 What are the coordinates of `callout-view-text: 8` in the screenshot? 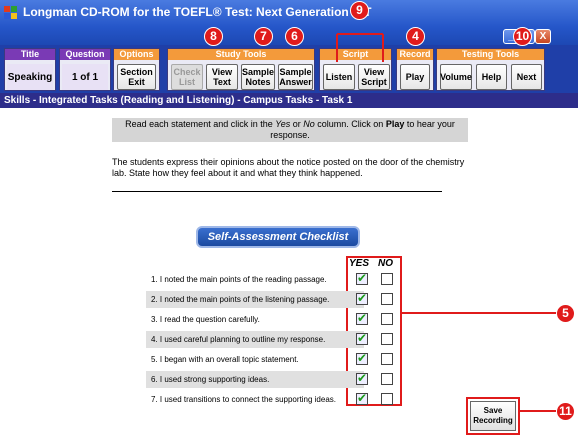 It's located at (213, 36).